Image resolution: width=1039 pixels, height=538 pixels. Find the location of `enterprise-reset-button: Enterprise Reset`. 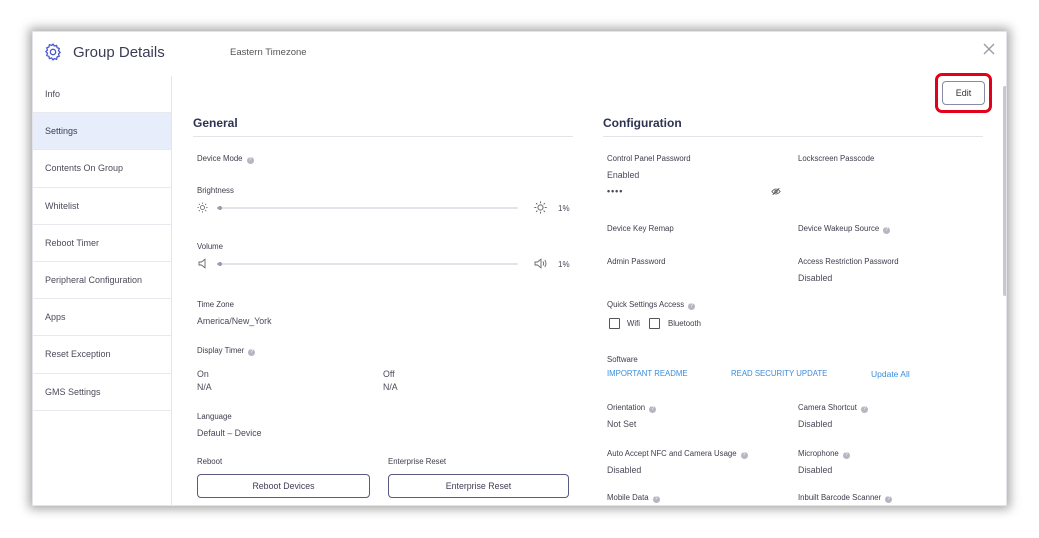

enterprise-reset-button: Enterprise Reset is located at coordinates (478, 486).